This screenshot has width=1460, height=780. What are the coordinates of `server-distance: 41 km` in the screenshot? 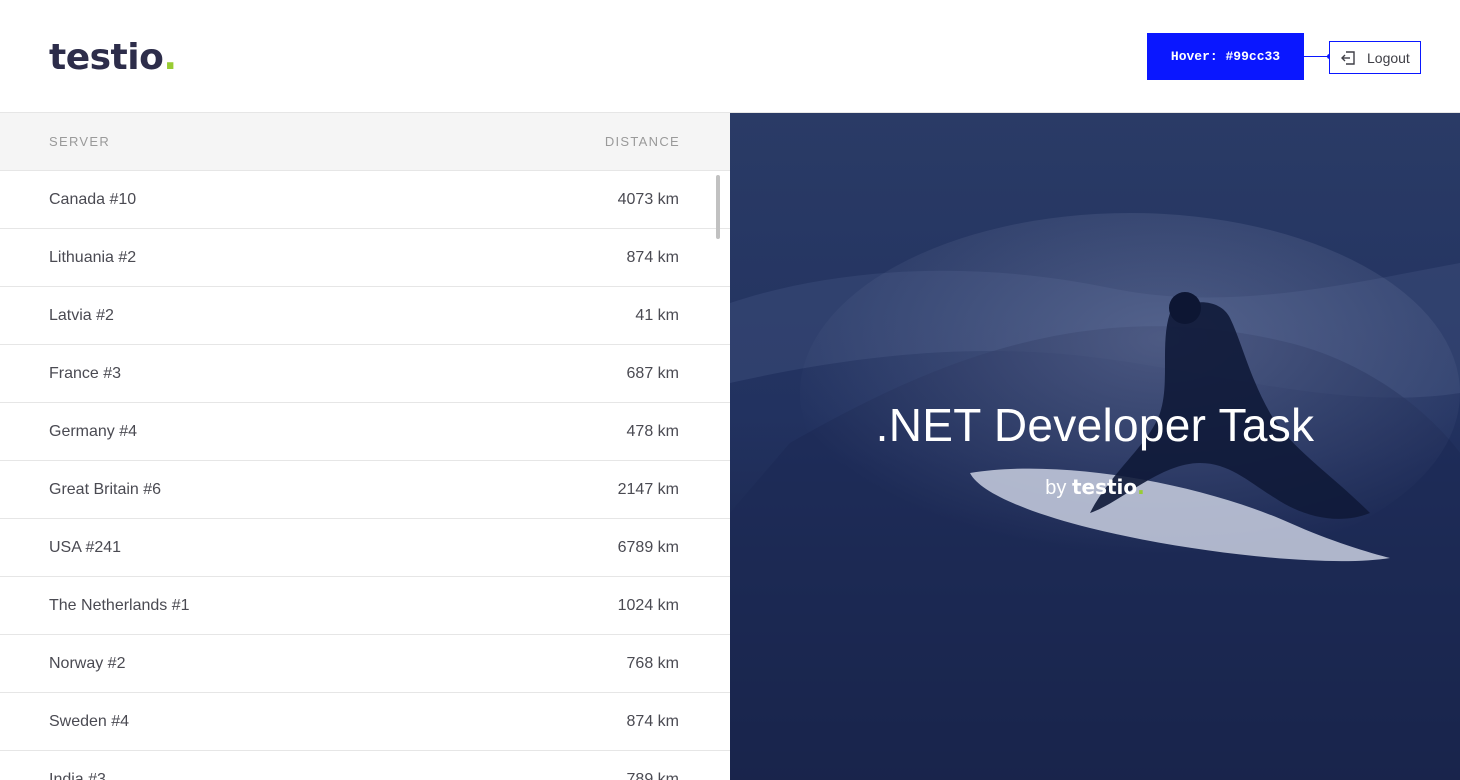 It's located at (657, 315).